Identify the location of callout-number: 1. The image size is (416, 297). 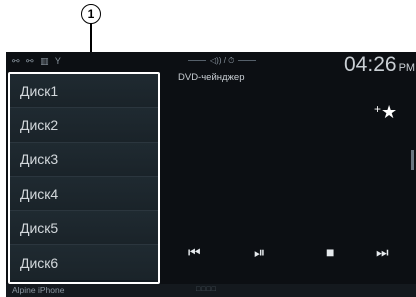
(91, 14).